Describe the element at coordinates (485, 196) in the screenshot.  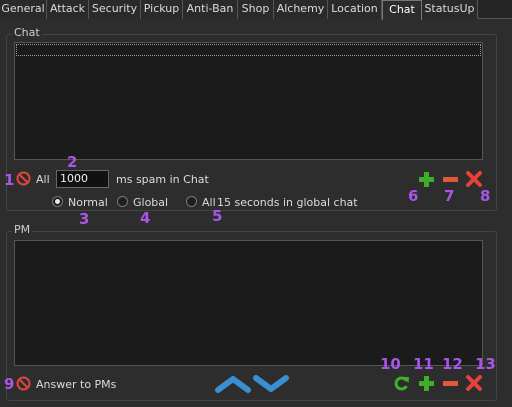
I see `annotation-8: 8` at that location.